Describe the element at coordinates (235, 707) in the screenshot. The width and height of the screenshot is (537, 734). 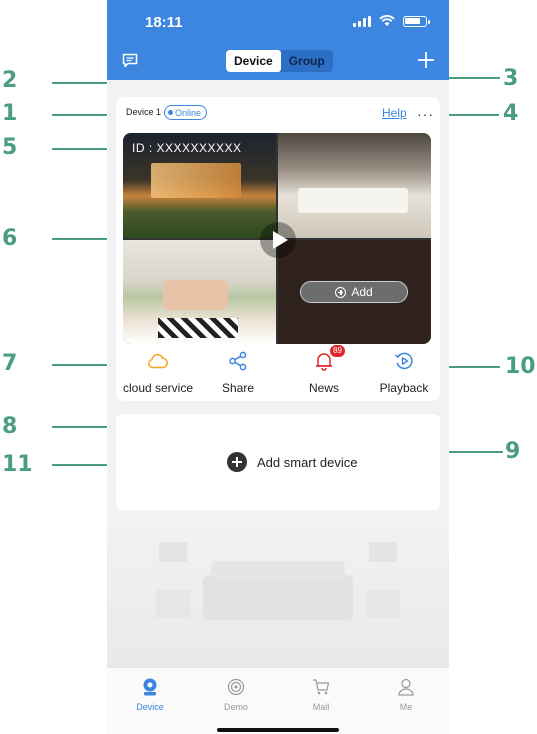
I see `tab-demo-label: Demo` at that location.